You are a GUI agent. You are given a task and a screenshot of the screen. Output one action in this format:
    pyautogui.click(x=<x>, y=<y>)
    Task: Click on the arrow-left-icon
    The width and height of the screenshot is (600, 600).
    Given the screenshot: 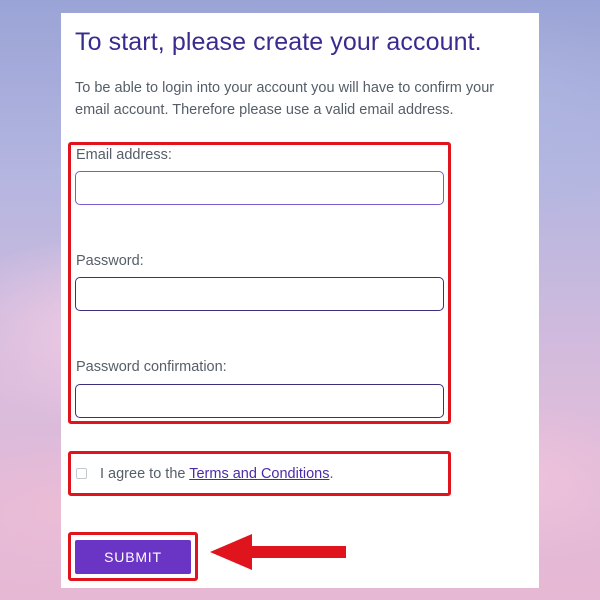 What is the action you would take?
    pyautogui.click(x=278, y=552)
    